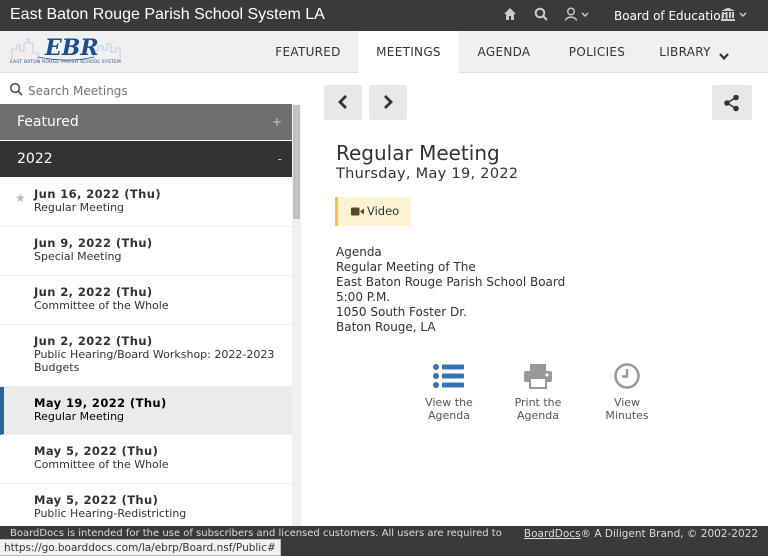  Describe the element at coordinates (146, 202) in the screenshot. I see `meeting-list-item: ★ Jun 16, 2022 (Thu) Regular Meeting` at that location.